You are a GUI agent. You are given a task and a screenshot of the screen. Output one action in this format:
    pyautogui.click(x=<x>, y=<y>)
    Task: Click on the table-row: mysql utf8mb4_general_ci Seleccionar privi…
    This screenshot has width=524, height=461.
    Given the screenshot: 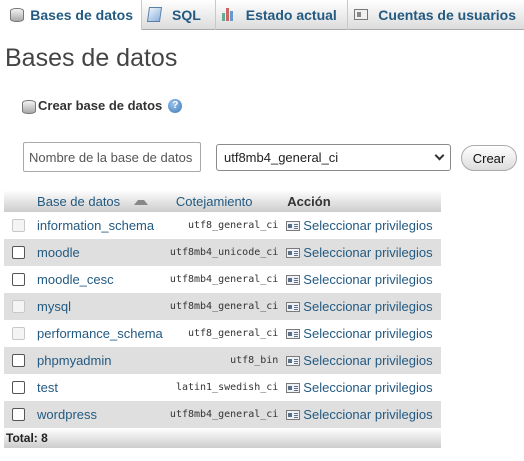 What is the action you would take?
    pyautogui.click(x=222, y=306)
    